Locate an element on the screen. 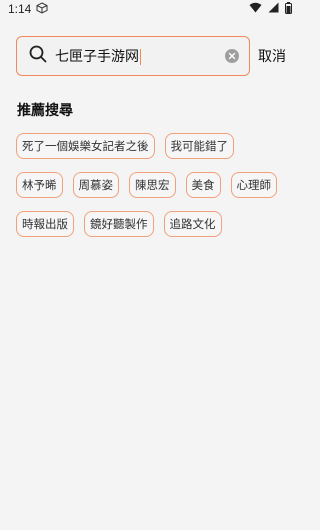 The height and width of the screenshot is (530, 320). cancel-button: 取消 is located at coordinates (272, 56).